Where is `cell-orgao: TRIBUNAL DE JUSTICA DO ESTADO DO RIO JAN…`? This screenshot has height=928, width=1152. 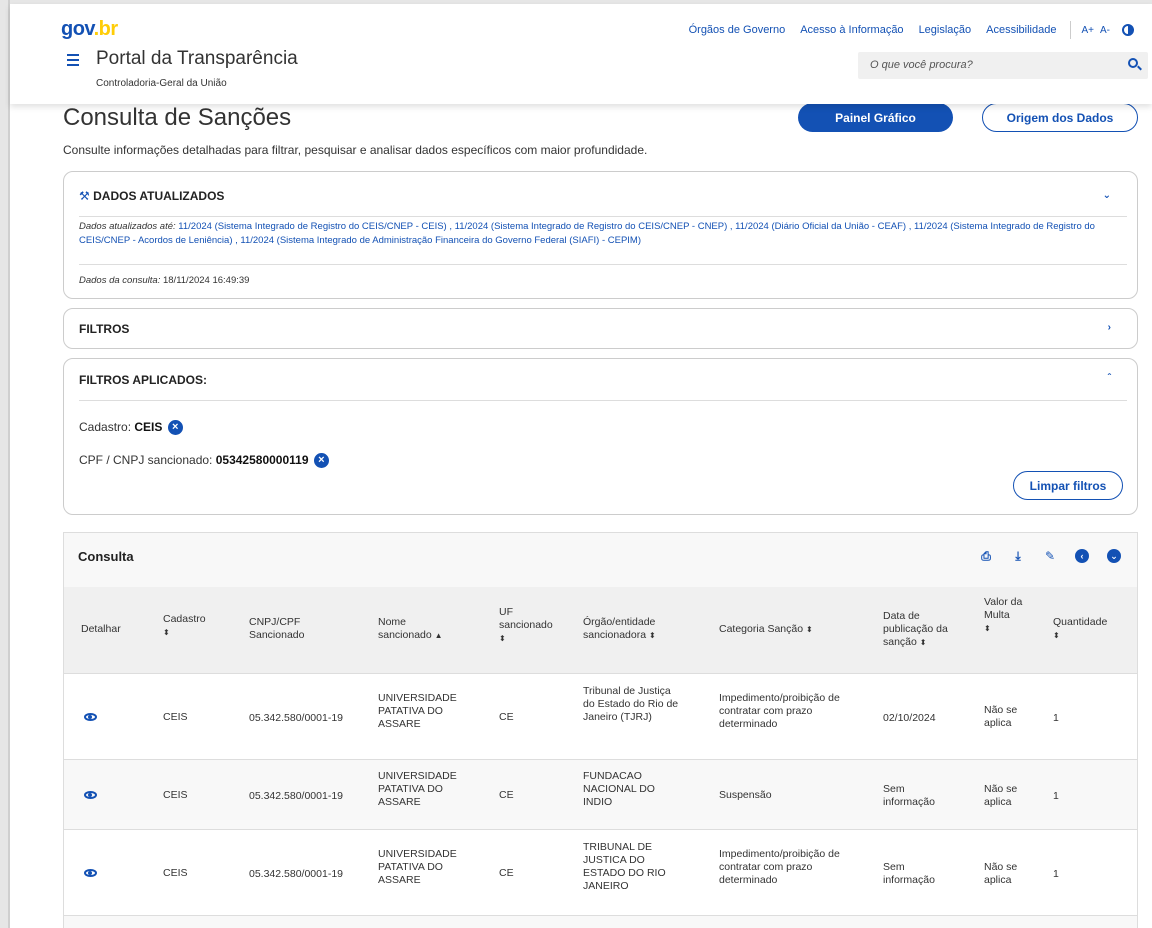 cell-orgao: TRIBUNAL DE JUSTICA DO ESTADO DO RIO JAN… is located at coordinates (624, 866).